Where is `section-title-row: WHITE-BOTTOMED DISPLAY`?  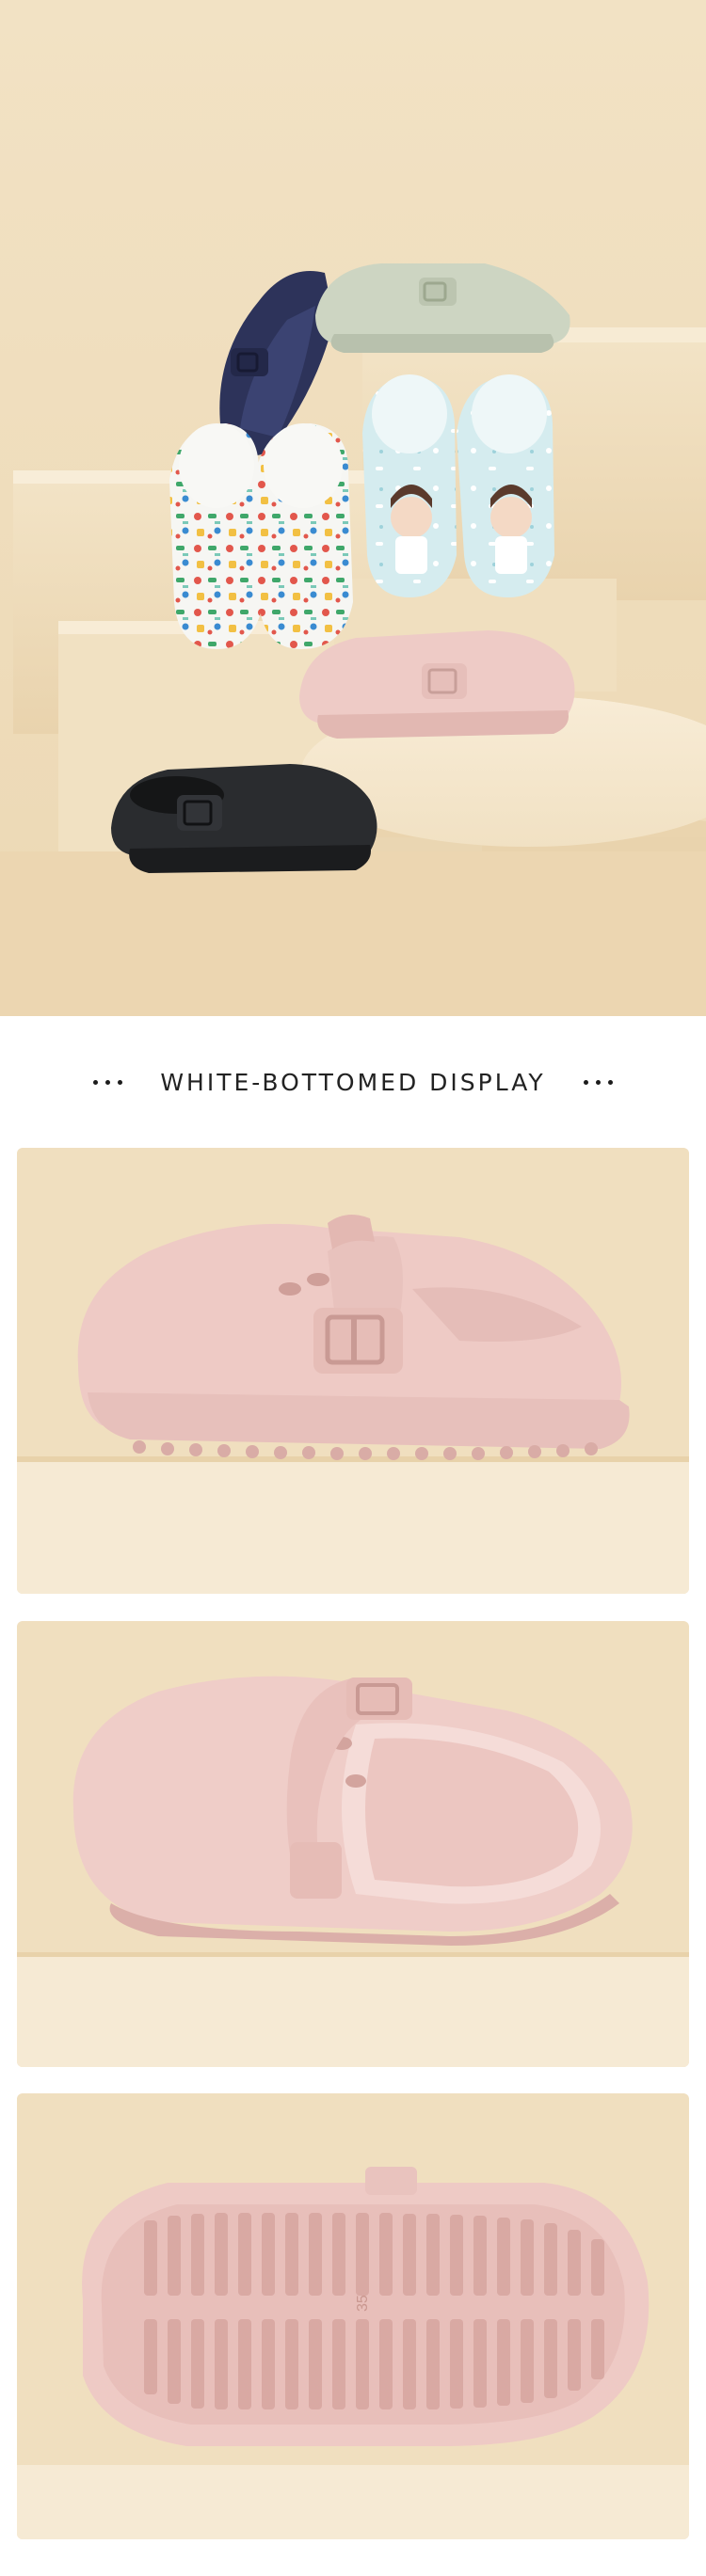 section-title-row: WHITE-BOTTOMED DISPLAY is located at coordinates (353, 1082).